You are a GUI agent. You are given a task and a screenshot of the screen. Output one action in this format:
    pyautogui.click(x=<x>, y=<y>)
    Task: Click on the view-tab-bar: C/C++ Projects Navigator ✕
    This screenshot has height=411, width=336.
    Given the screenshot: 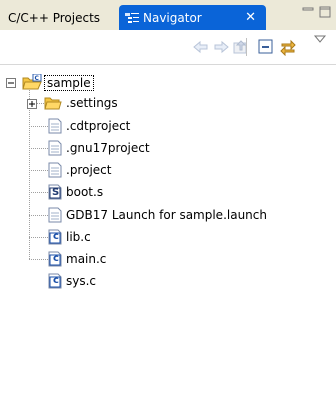 What is the action you would take?
    pyautogui.click(x=168, y=15)
    